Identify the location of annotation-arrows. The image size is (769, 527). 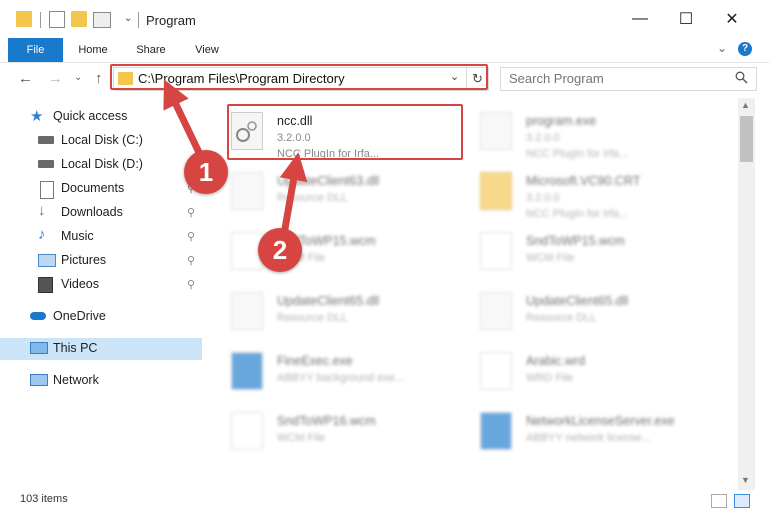
(235, 160).